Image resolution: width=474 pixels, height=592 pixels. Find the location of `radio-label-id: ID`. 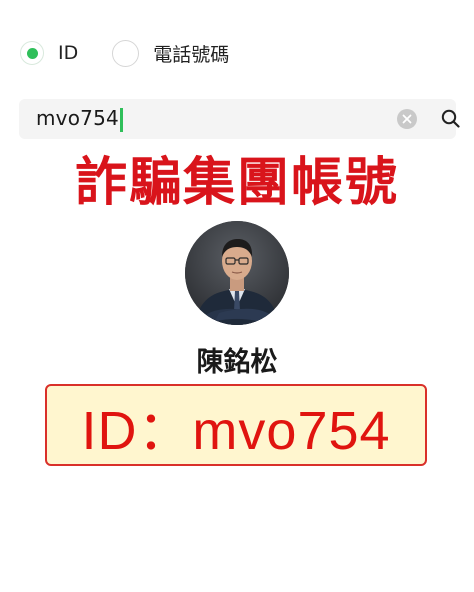

radio-label-id: ID is located at coordinates (68, 53).